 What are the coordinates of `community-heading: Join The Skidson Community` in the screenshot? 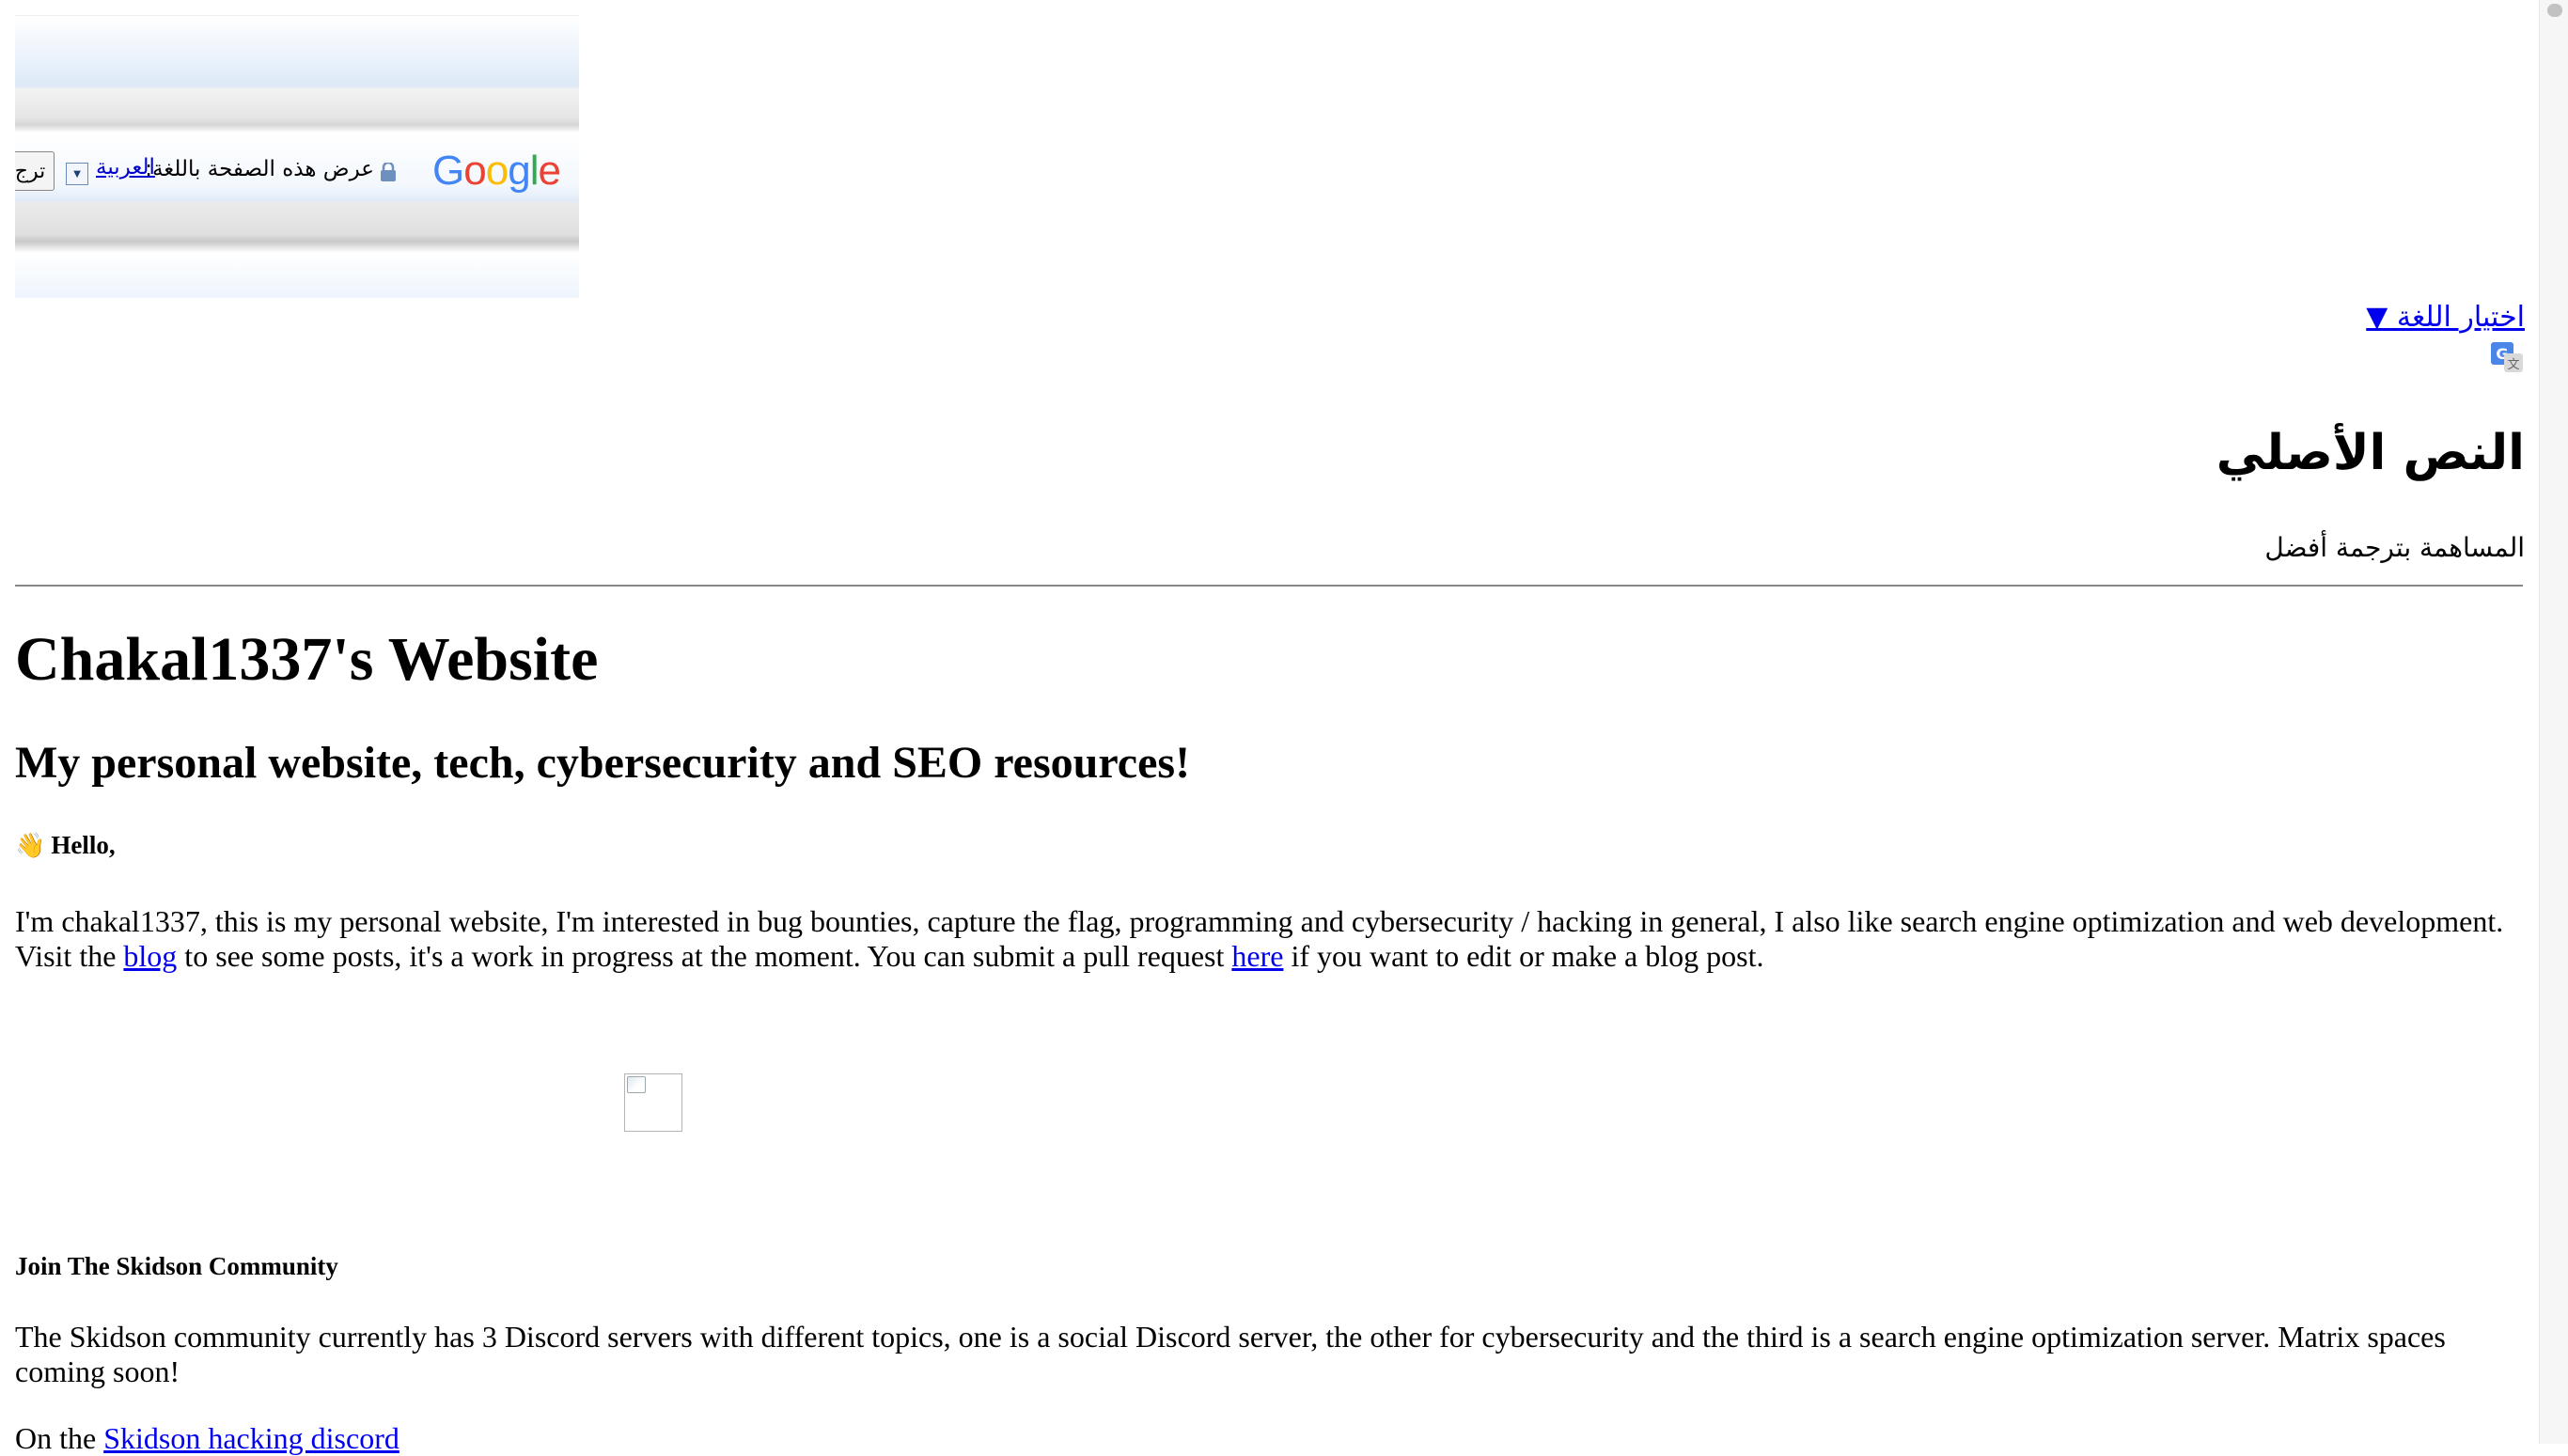 It's located at (176, 1266).